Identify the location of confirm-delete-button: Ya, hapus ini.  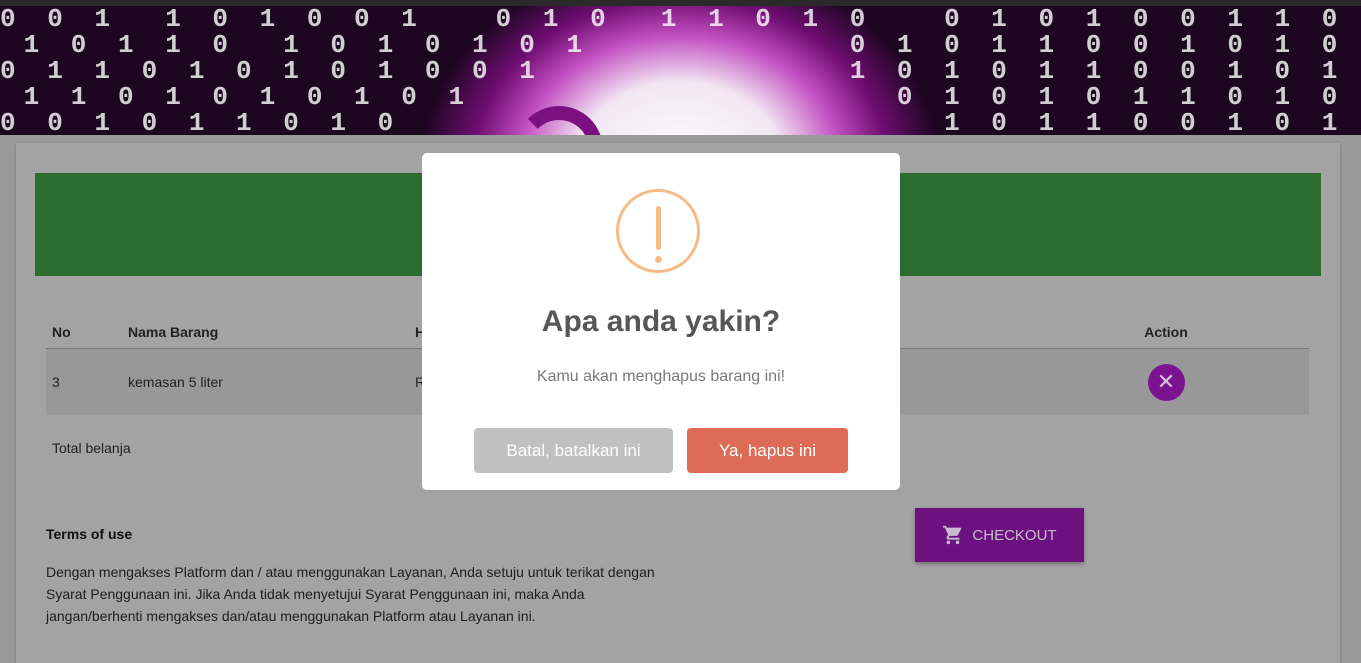
(767, 450).